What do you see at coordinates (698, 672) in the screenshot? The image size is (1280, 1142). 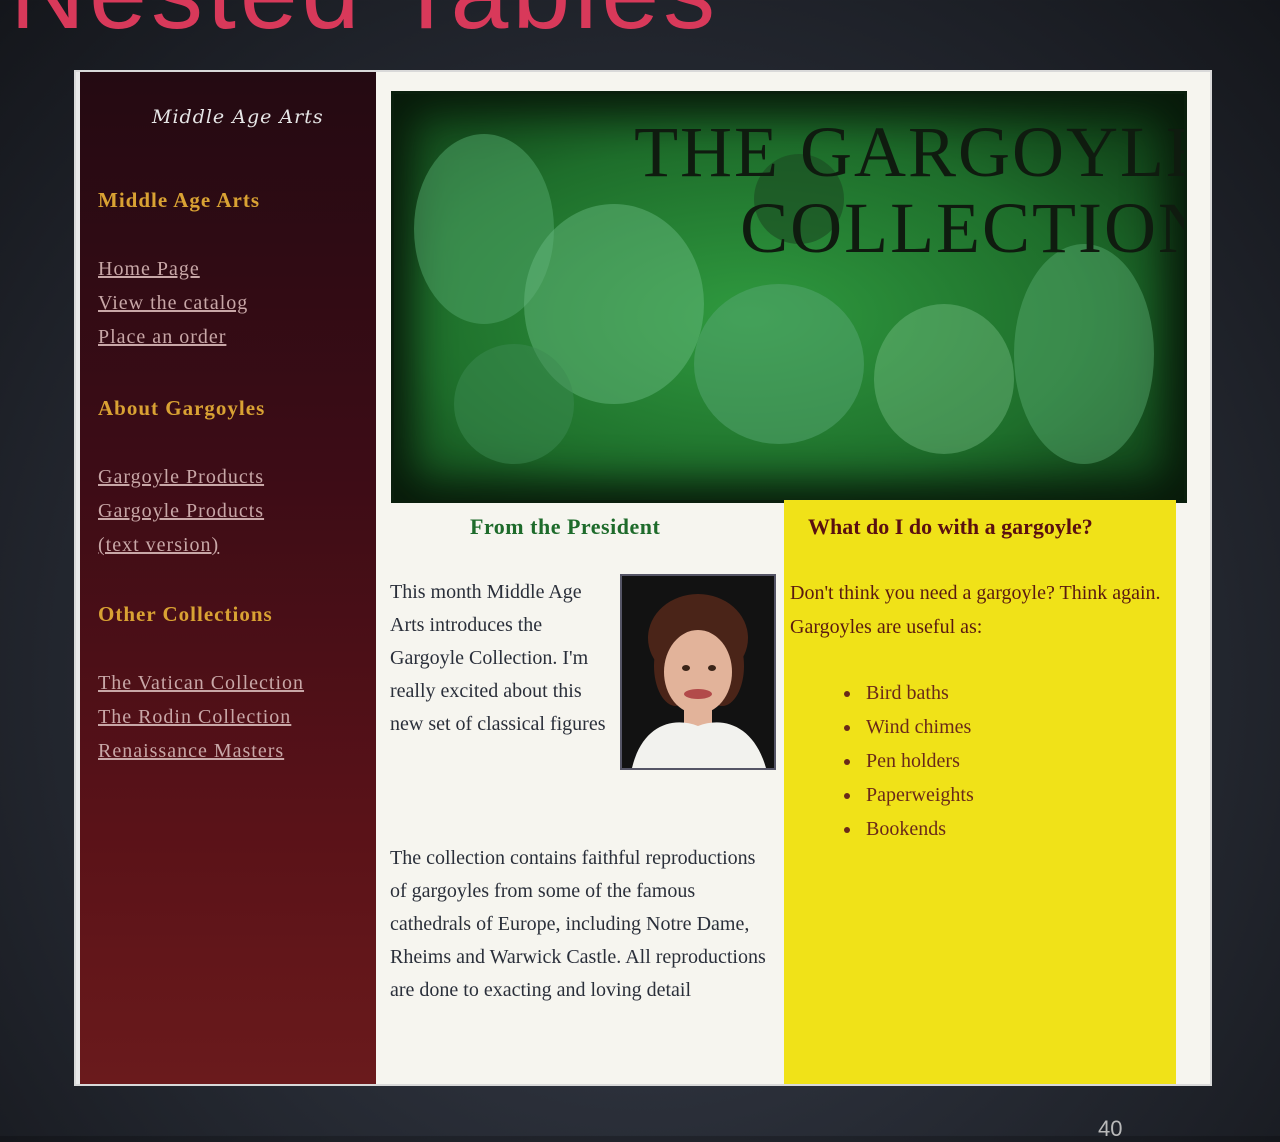 I see `president-photo` at bounding box center [698, 672].